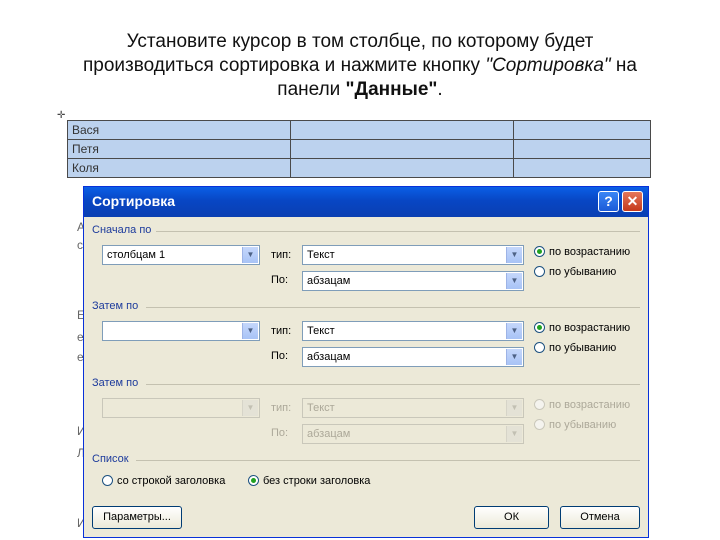 This screenshot has width=720, height=540. Describe the element at coordinates (181, 255) in the screenshot. I see `first-by-field-select: столбцам 1 ▼` at that location.